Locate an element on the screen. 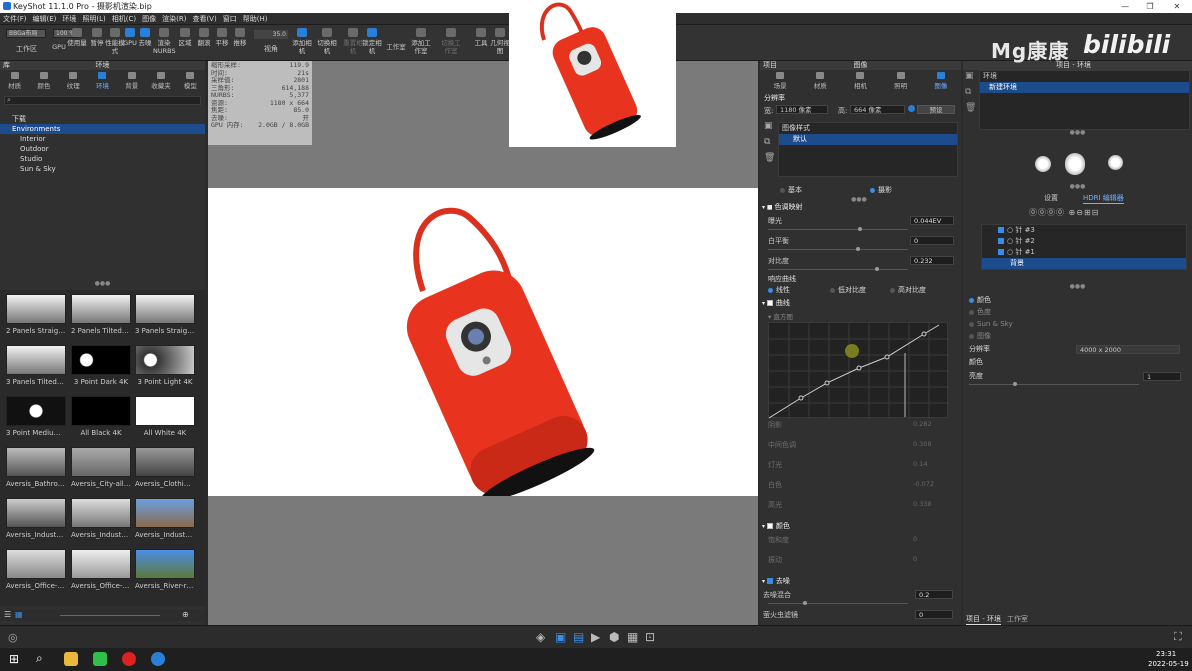 This screenshot has height=671, width=1192. menu-window: 窗口 is located at coordinates (230, 19).